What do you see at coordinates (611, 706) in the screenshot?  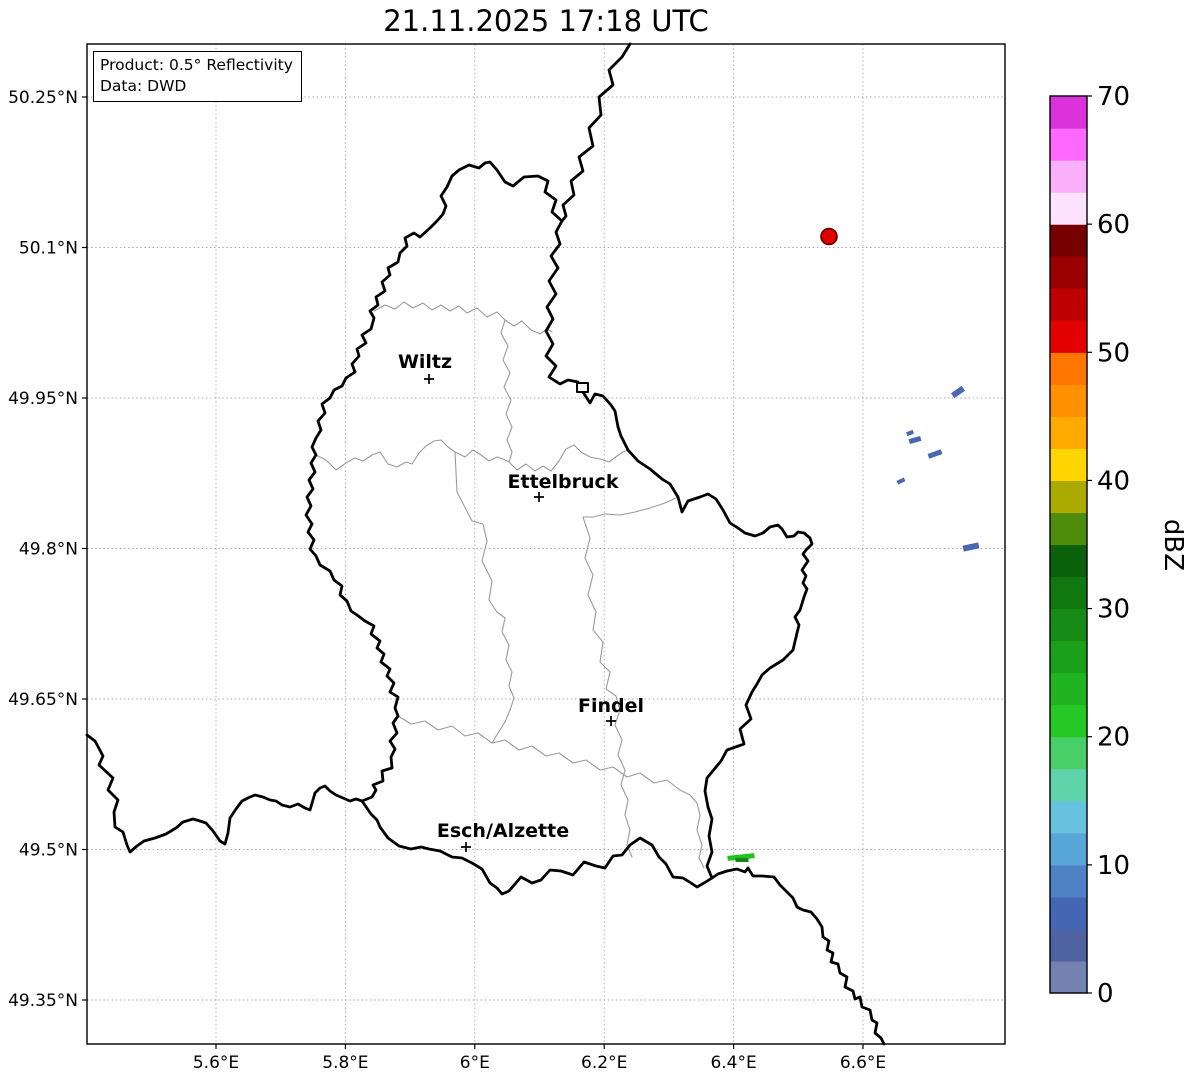 I see `city-label: Findel` at bounding box center [611, 706].